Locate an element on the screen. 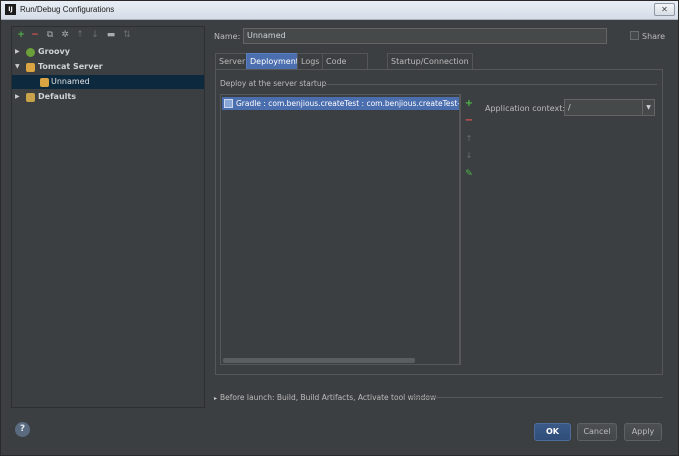  folder-icon: ▬ is located at coordinates (111, 35).